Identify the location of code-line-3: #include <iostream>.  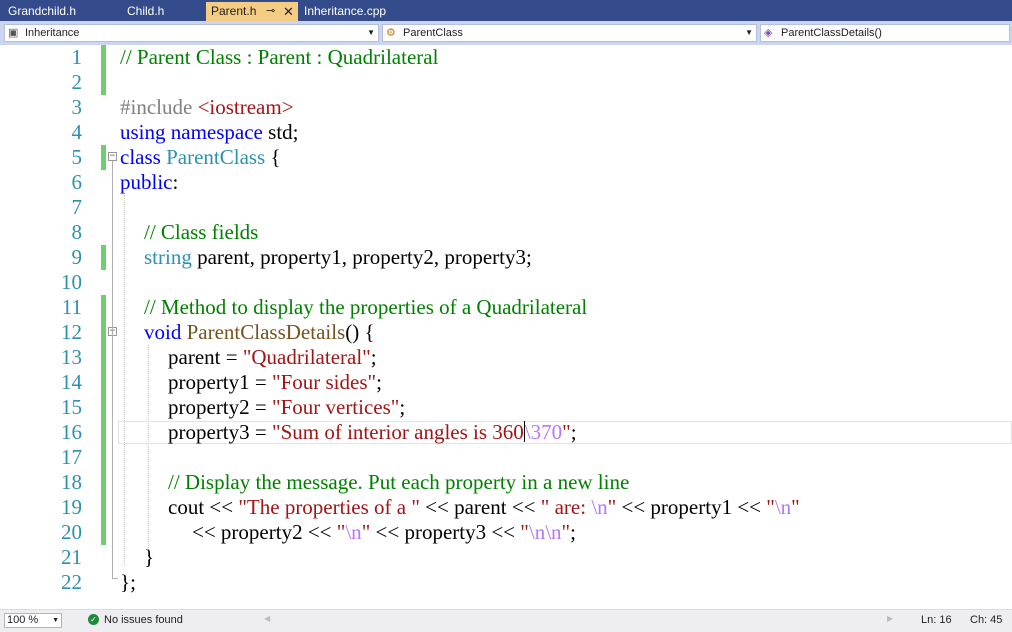
(207, 107).